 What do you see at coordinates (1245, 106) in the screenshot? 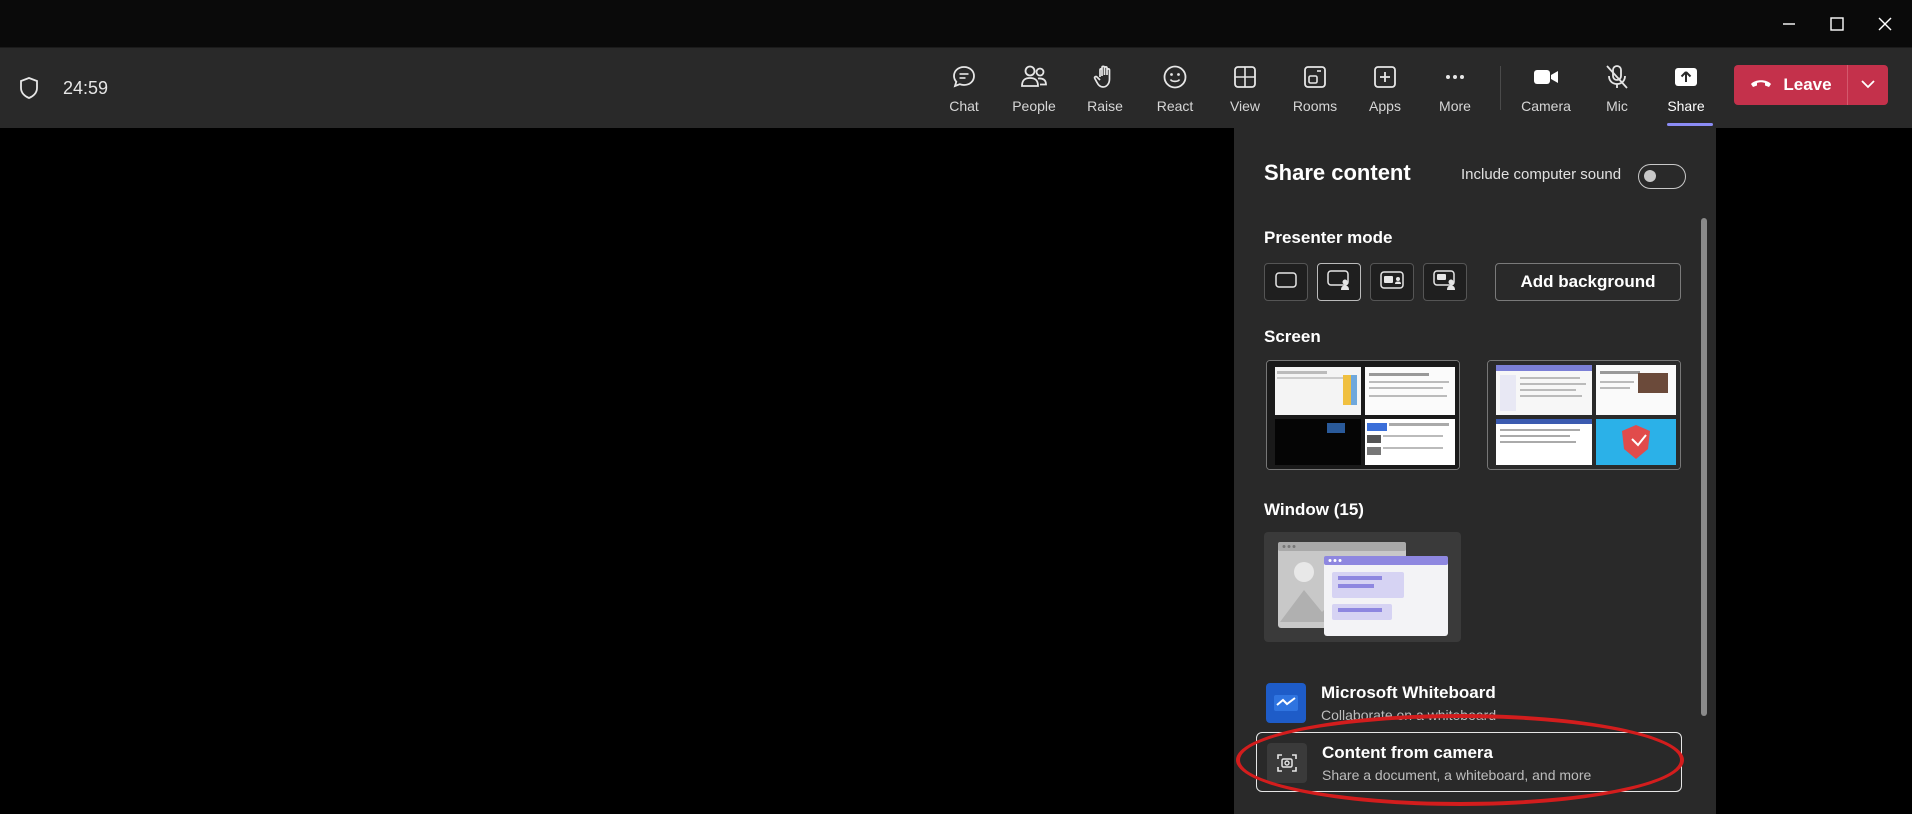
I see `view-label: View` at bounding box center [1245, 106].